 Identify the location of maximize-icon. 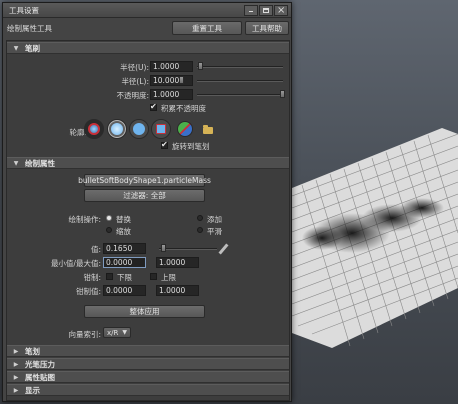
(266, 10).